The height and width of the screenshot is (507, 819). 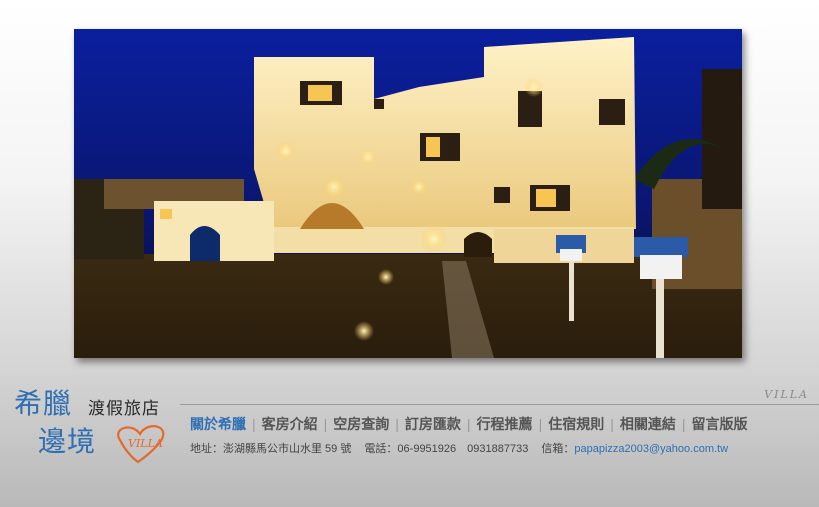 I want to click on logo-badge-text: VILLA, so click(x=145, y=443).